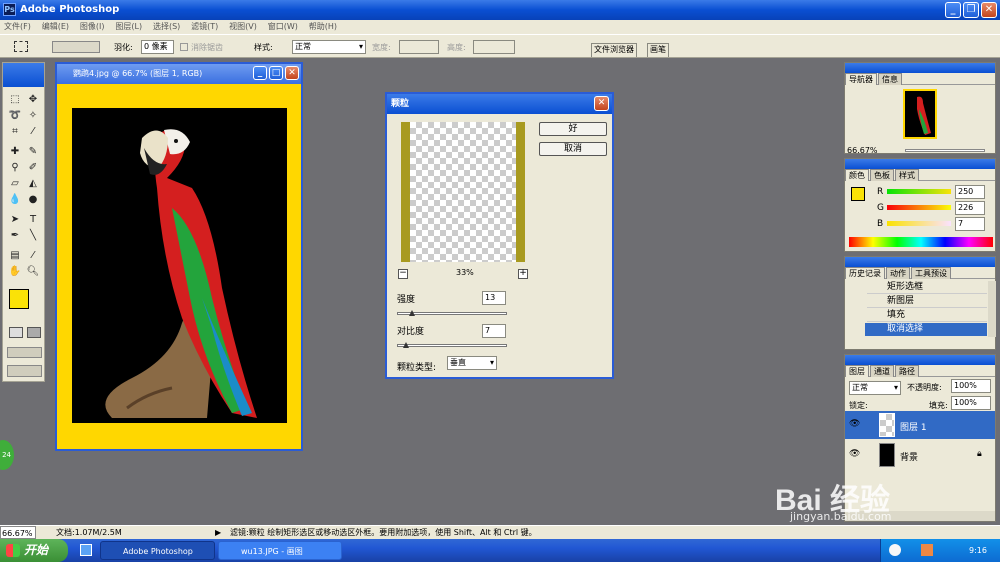  Describe the element at coordinates (243, 27) in the screenshot. I see `menu-view: 视图(V)` at that location.